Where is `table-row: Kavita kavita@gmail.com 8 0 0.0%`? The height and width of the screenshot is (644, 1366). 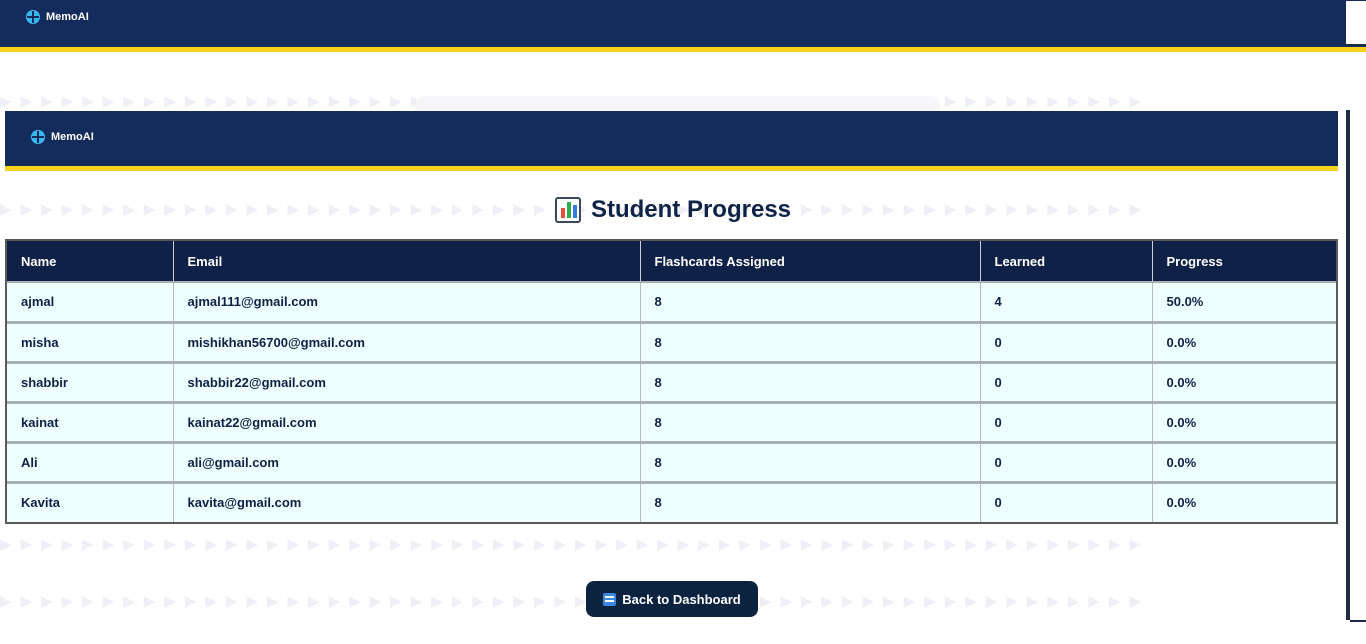
table-row: Kavita kavita@gmail.com 8 0 0.0% is located at coordinates (671, 501).